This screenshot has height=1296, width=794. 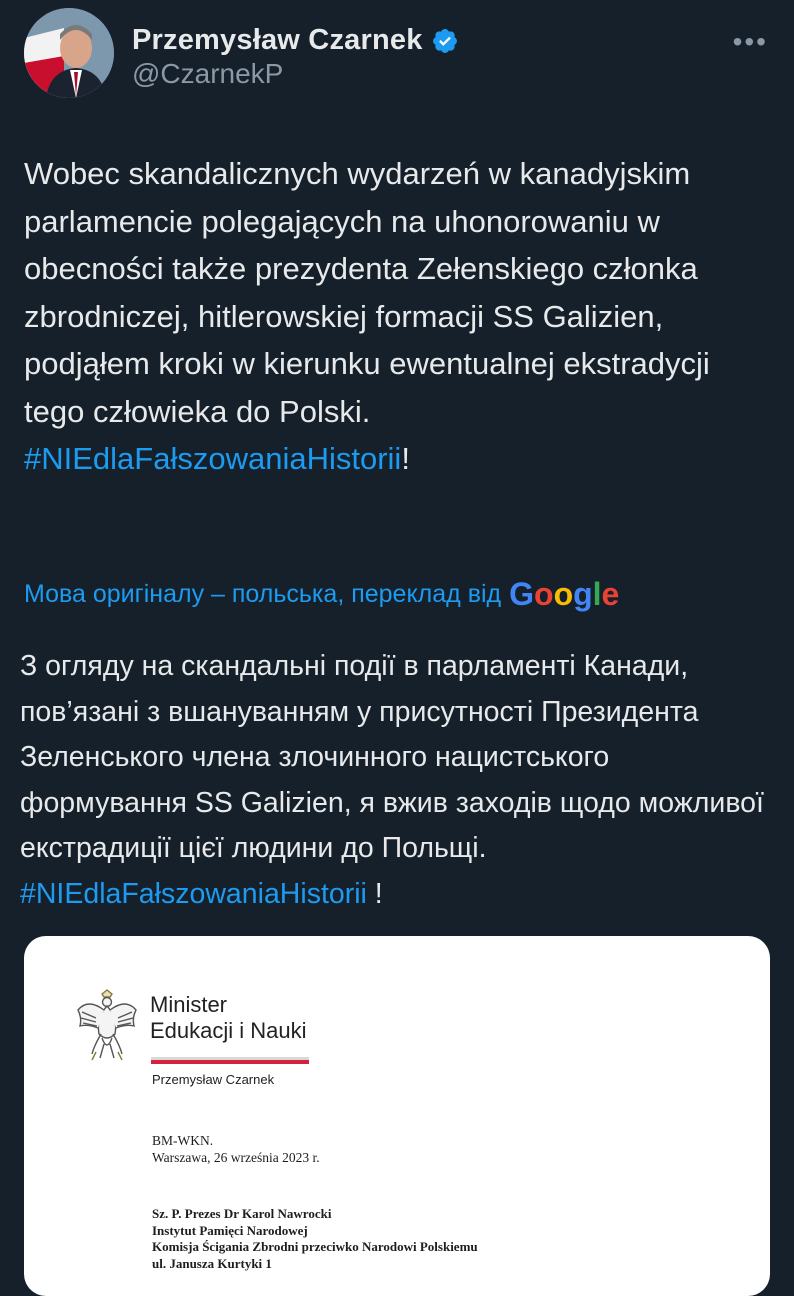 I want to click on translation-trailing: !, so click(x=374, y=893).